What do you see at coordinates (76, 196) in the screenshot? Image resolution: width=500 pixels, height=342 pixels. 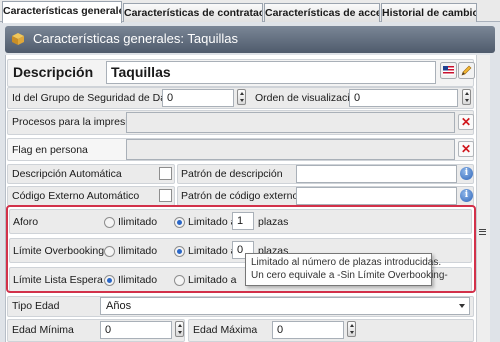 I see `codigo-auto-label: Código Externo Automático` at bounding box center [76, 196].